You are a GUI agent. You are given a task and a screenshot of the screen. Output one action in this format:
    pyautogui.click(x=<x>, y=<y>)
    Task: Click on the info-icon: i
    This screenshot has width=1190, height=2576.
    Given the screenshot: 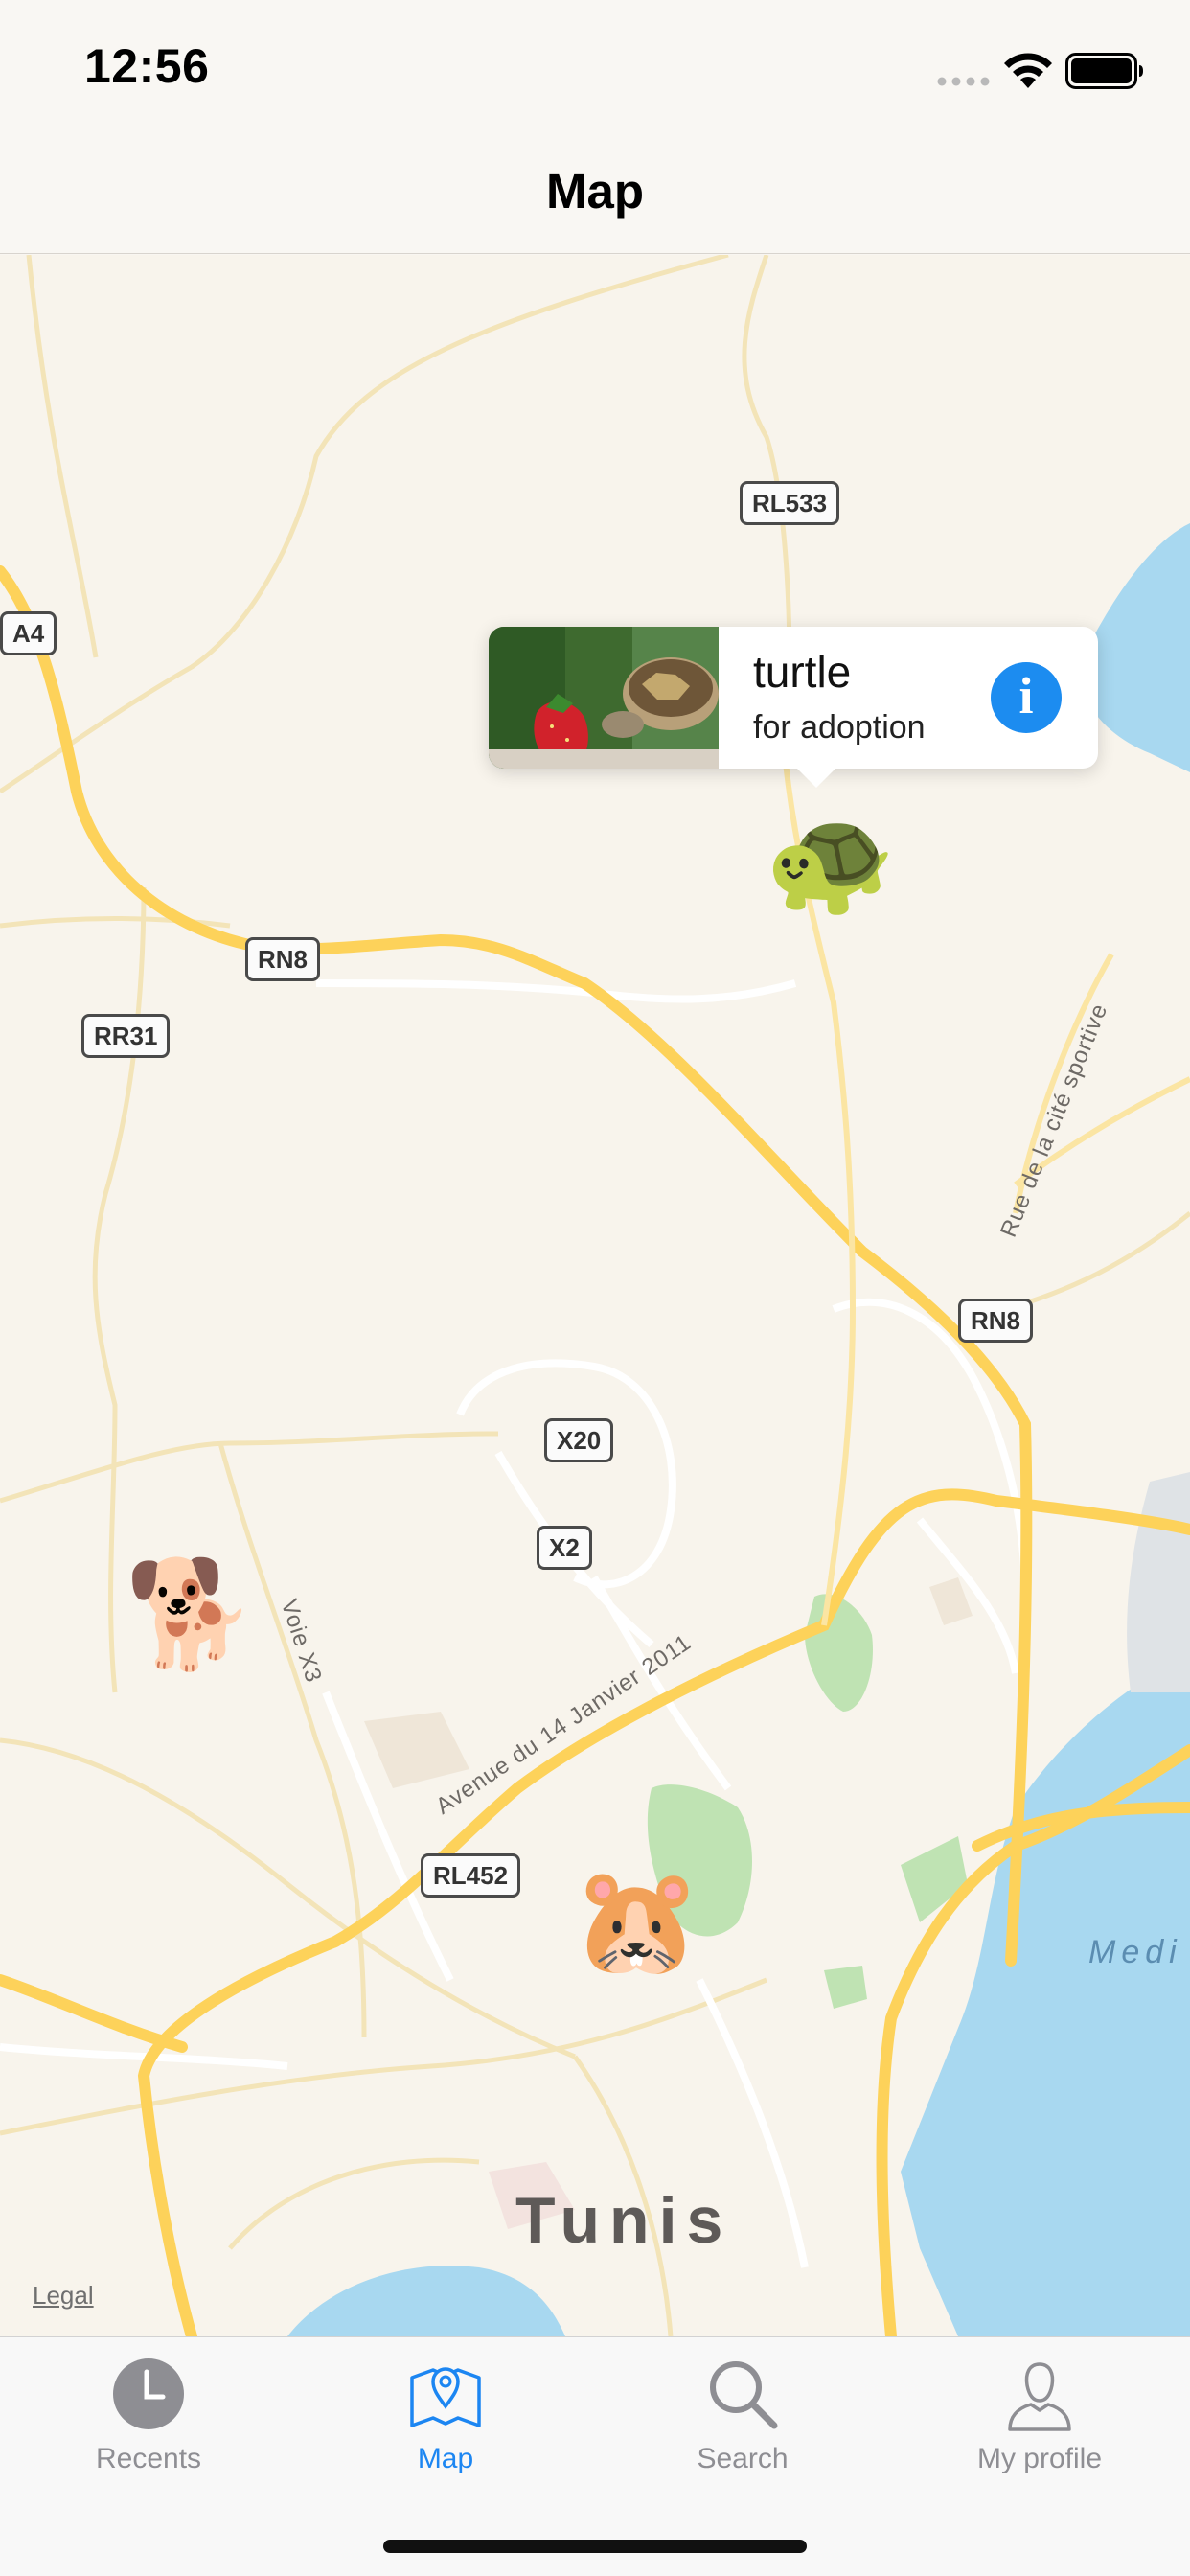 What is the action you would take?
    pyautogui.click(x=1026, y=695)
    